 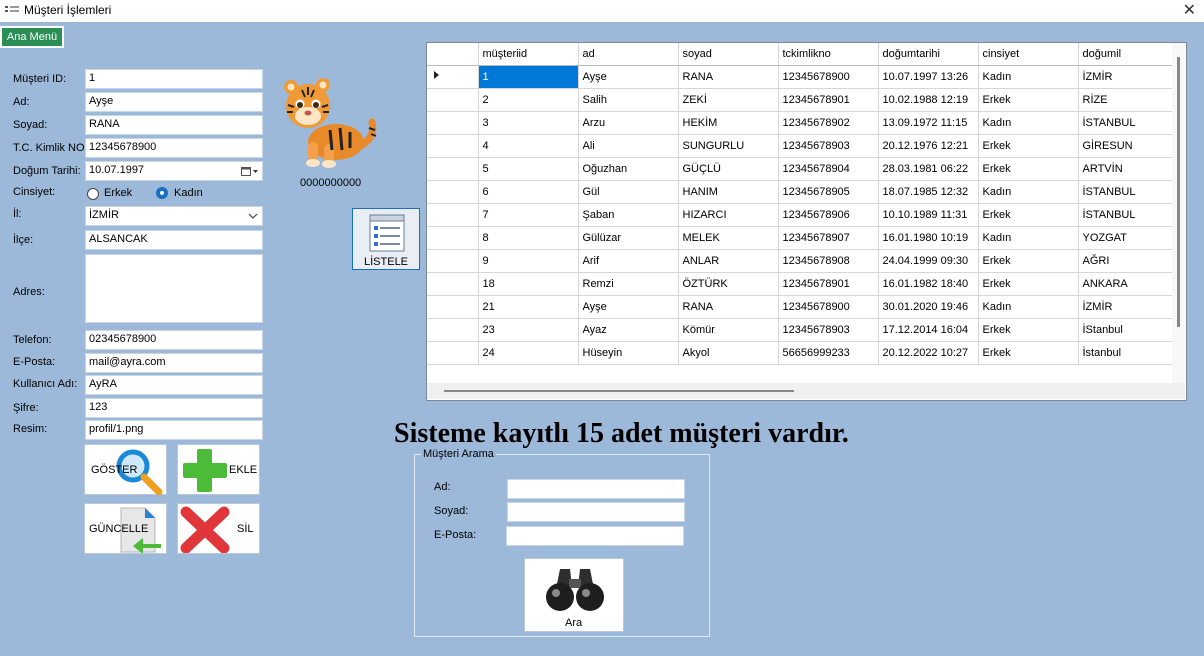 I want to click on table-cell: 8, so click(x=528, y=238).